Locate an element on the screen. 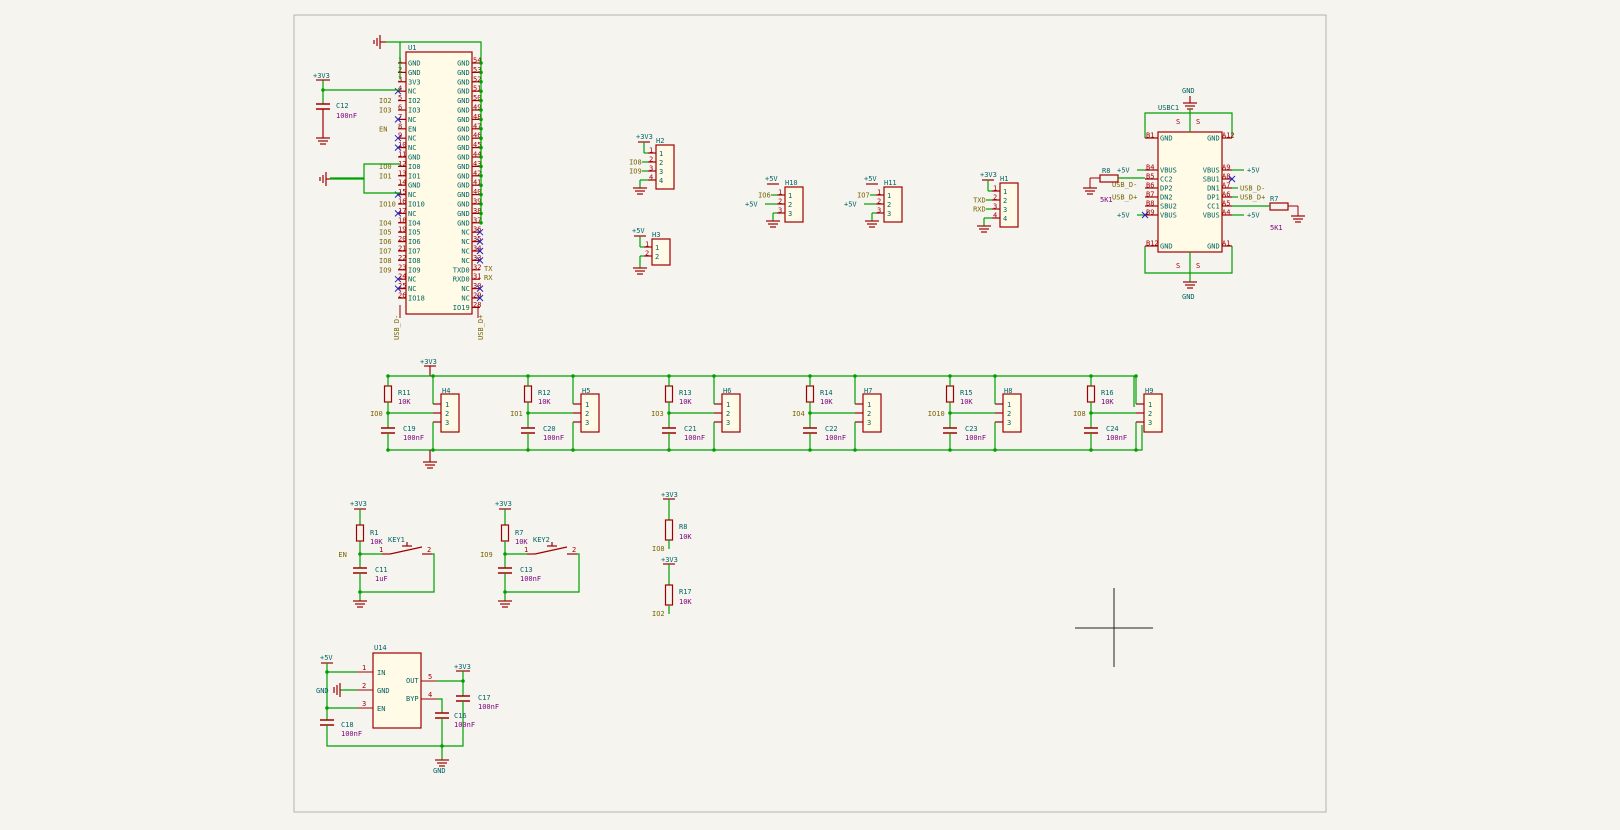 This screenshot has height=830, width=1620. sensor-resistor-value: 10K is located at coordinates (404, 402).